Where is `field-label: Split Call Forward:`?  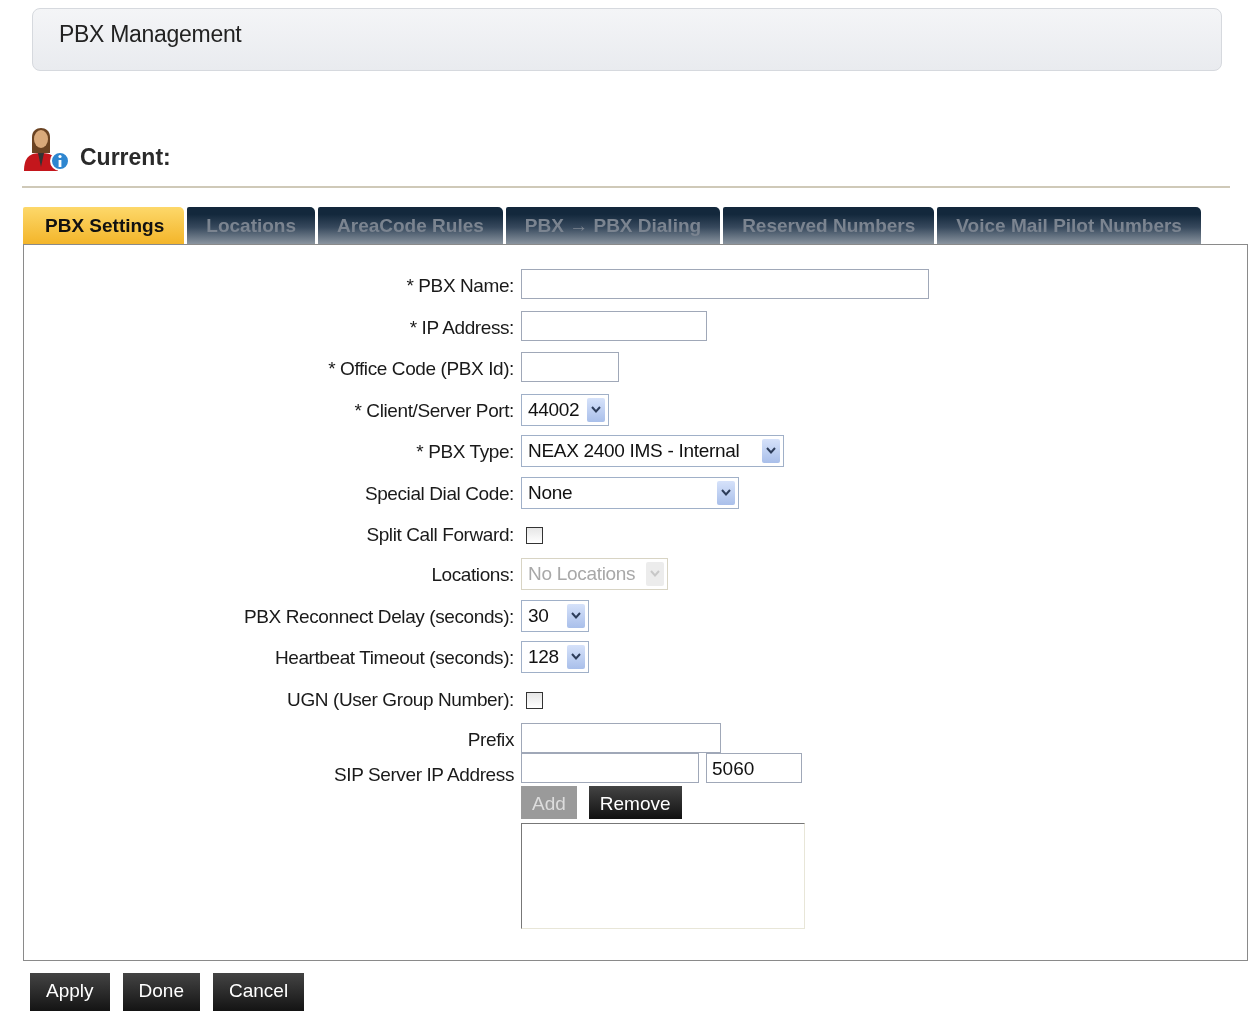 field-label: Split Call Forward: is located at coordinates (440, 534).